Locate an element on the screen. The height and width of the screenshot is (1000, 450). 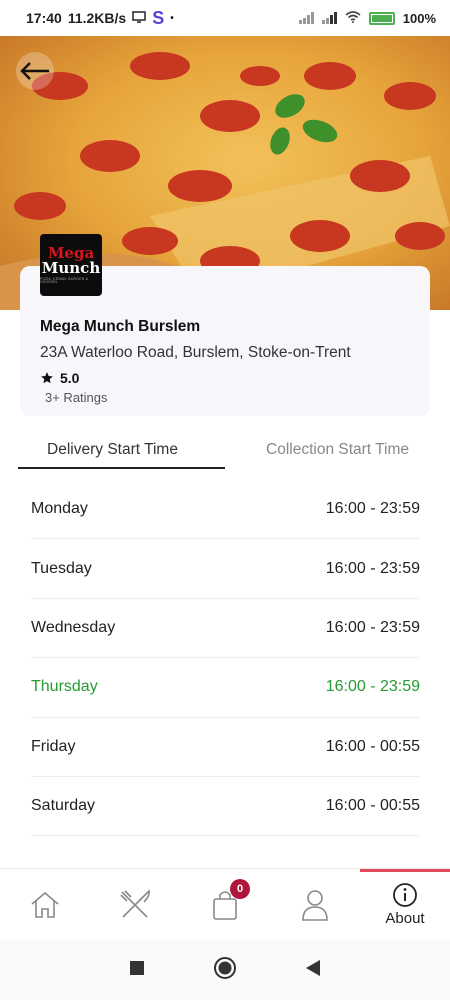
nav-home is located at coordinates (45, 904).